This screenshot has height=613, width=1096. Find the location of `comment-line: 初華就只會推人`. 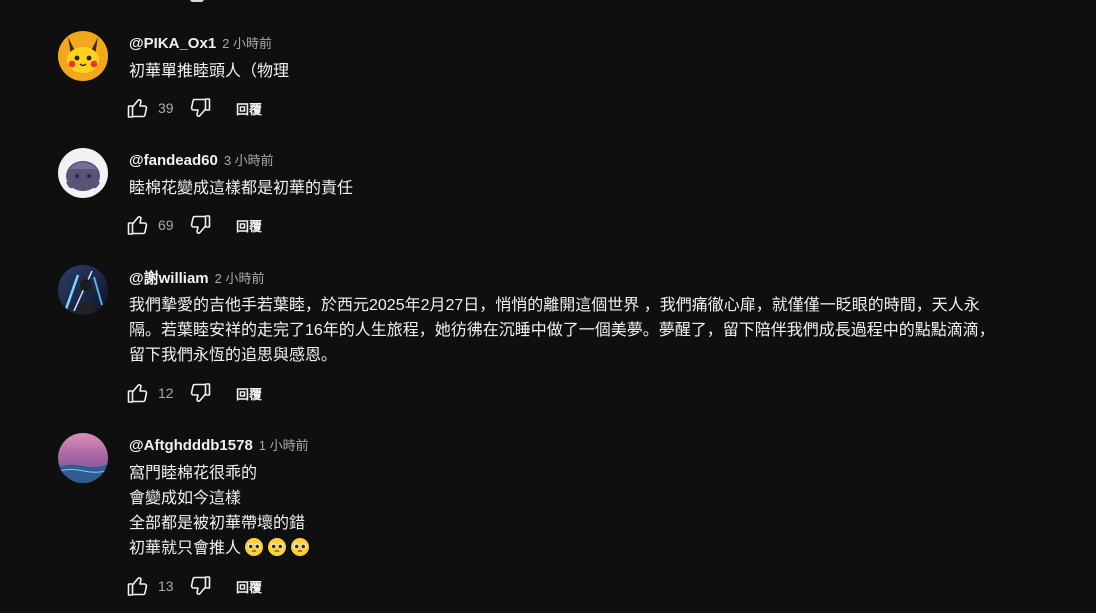

comment-line: 初華就只會推人 is located at coordinates (185, 548).